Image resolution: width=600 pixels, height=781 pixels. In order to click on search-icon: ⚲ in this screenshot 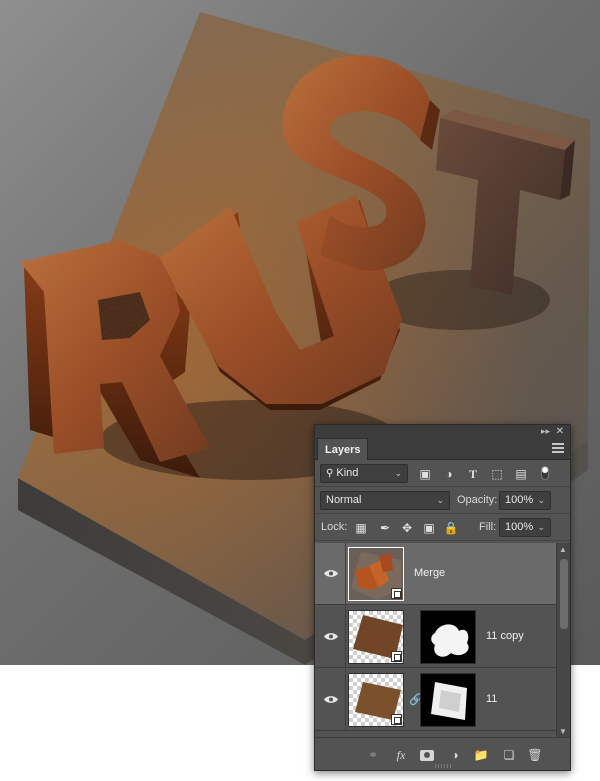, I will do `click(330, 473)`.